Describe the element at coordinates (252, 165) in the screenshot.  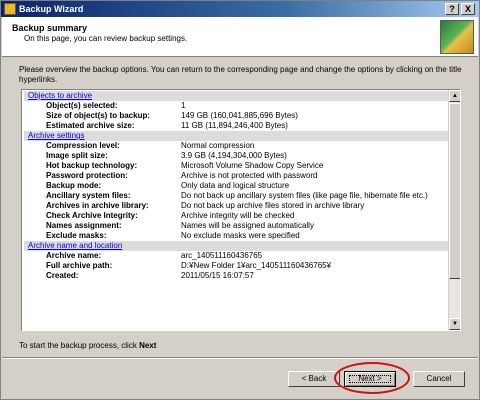
I see `row-value: Microsoft Volume Shadow Copy Service` at that location.